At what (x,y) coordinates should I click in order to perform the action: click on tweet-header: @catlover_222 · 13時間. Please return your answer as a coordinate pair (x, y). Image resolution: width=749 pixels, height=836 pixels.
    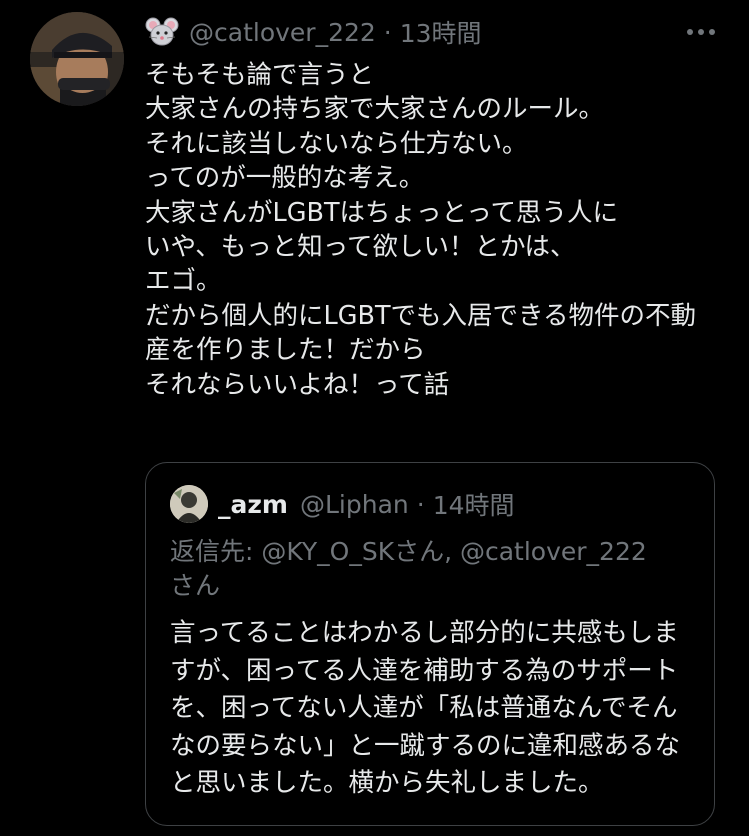
    Looking at the image, I should click on (313, 32).